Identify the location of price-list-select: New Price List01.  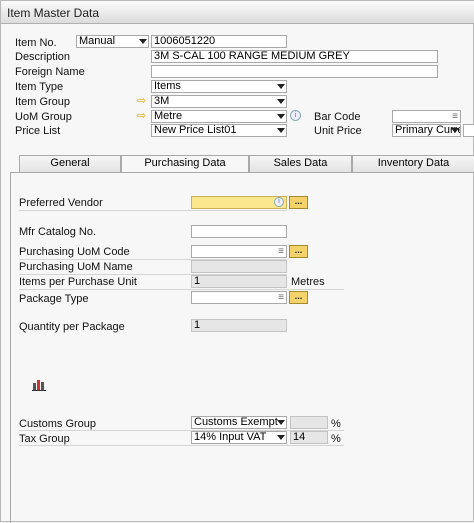
(219, 130).